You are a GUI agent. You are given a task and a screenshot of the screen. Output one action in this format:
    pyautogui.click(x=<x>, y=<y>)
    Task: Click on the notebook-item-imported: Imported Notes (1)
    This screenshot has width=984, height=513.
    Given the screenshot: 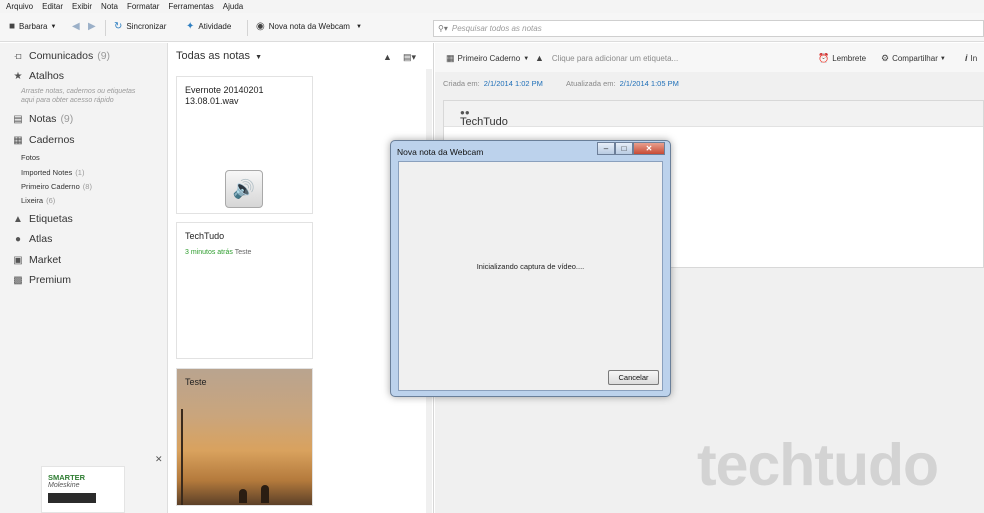 What is the action you would take?
    pyautogui.click(x=52, y=172)
    